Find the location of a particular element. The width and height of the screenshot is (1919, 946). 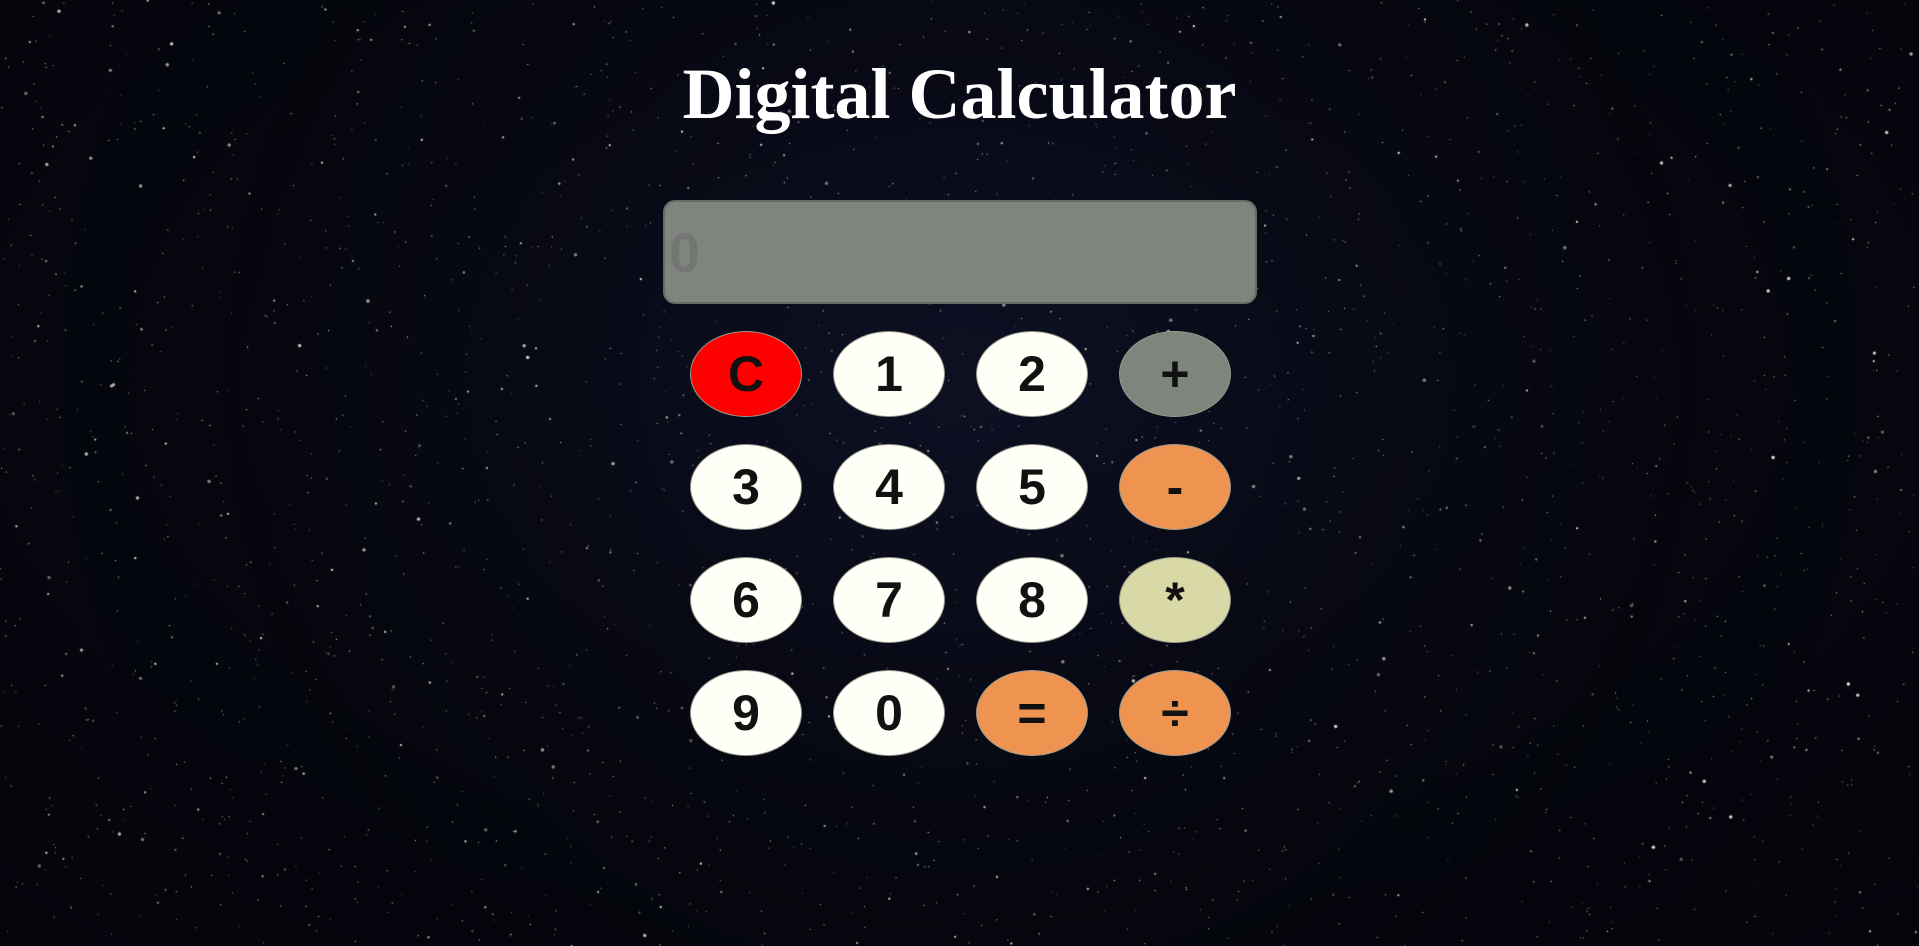

multiply-button: * is located at coordinates (1175, 600).